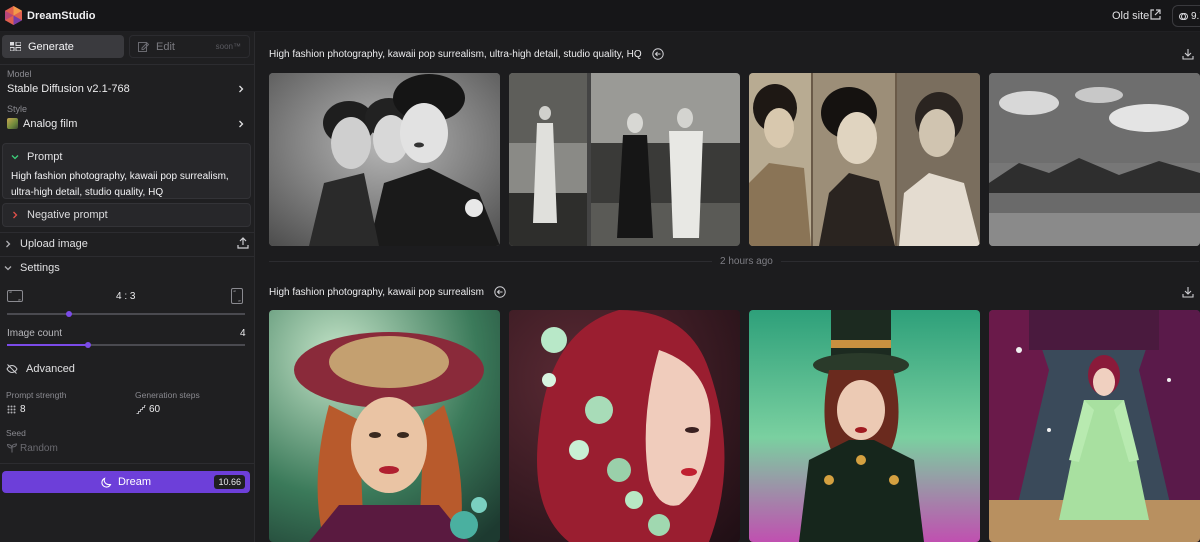  What do you see at coordinates (35, 333) in the screenshot?
I see `image-count-label: Image count` at bounding box center [35, 333].